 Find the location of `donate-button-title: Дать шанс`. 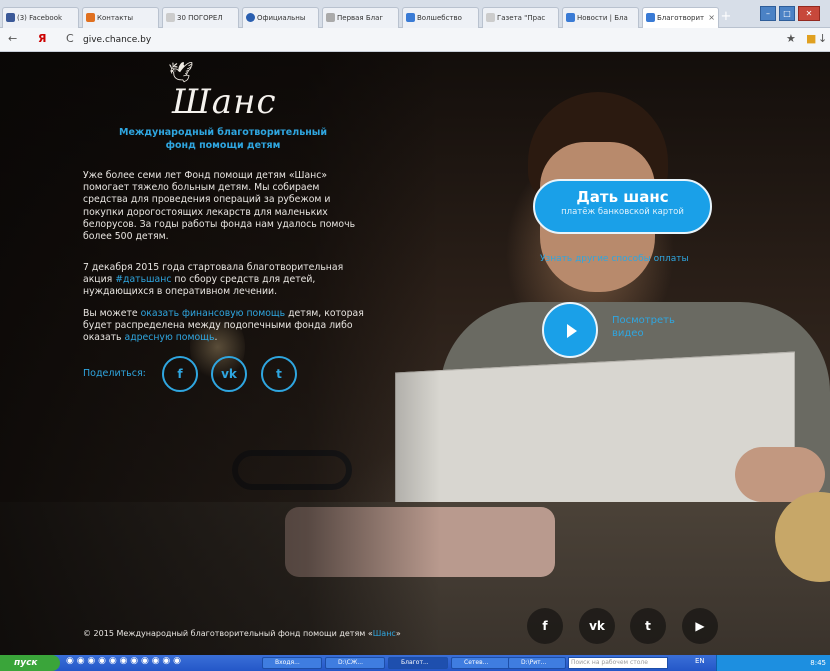

donate-button-title: Дать шанс is located at coordinates (622, 197).